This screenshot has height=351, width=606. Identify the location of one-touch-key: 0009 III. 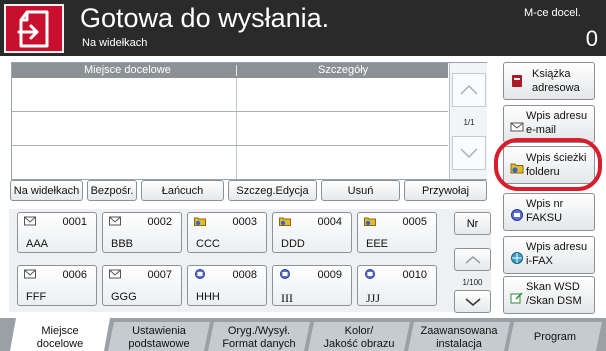
(312, 285).